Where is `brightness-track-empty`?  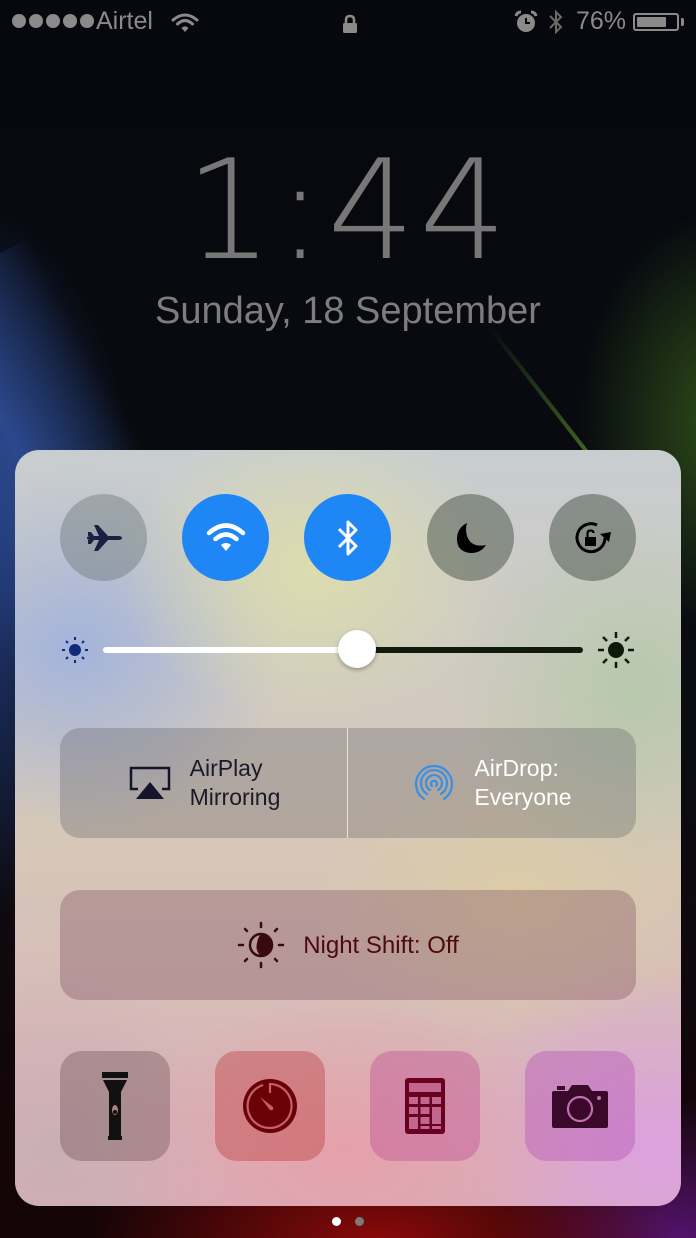 brightness-track-empty is located at coordinates (470, 650).